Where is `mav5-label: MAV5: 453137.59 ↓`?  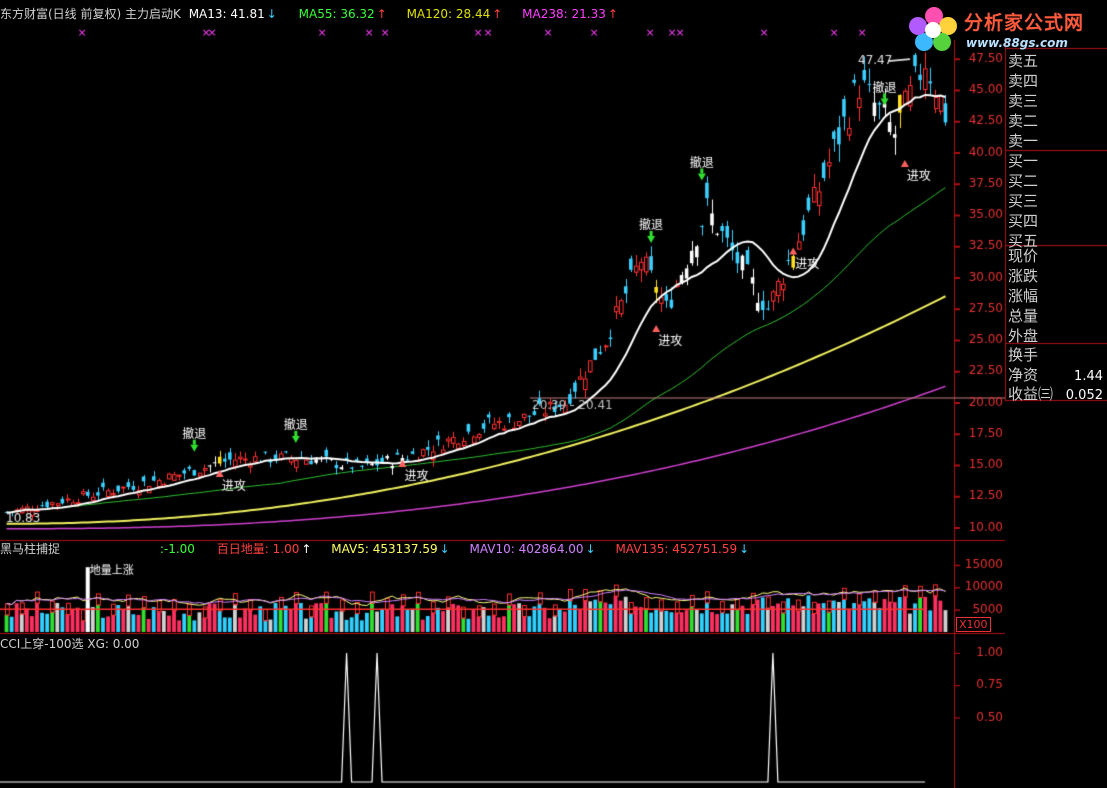
mav5-label: MAV5: 453137.59 ↓ is located at coordinates (390, 549).